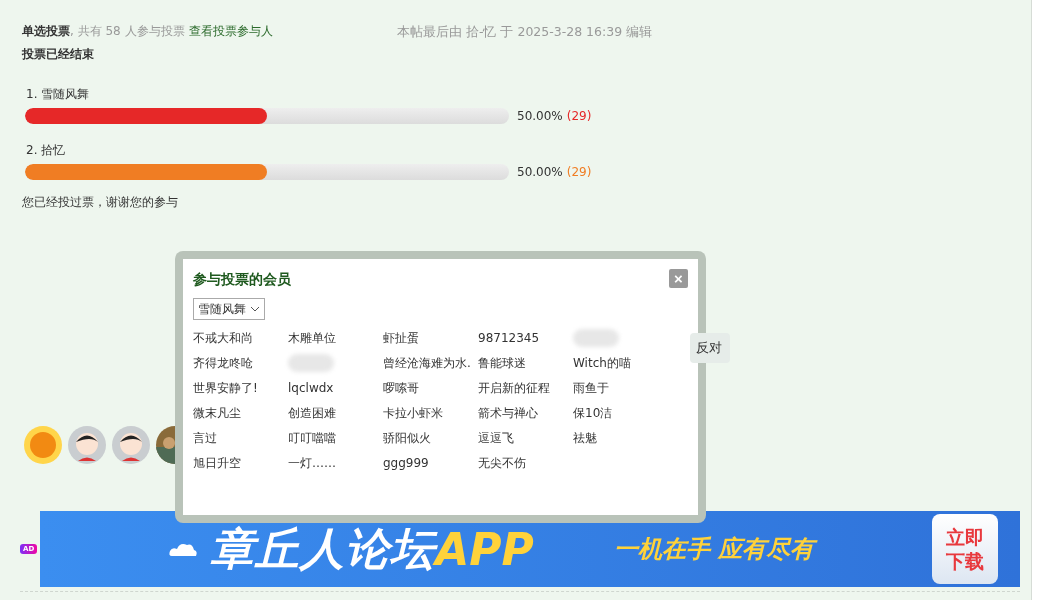 The height and width of the screenshot is (600, 1044). Describe the element at coordinates (525, 463) in the screenshot. I see `member-name: 无尖不伤` at that location.